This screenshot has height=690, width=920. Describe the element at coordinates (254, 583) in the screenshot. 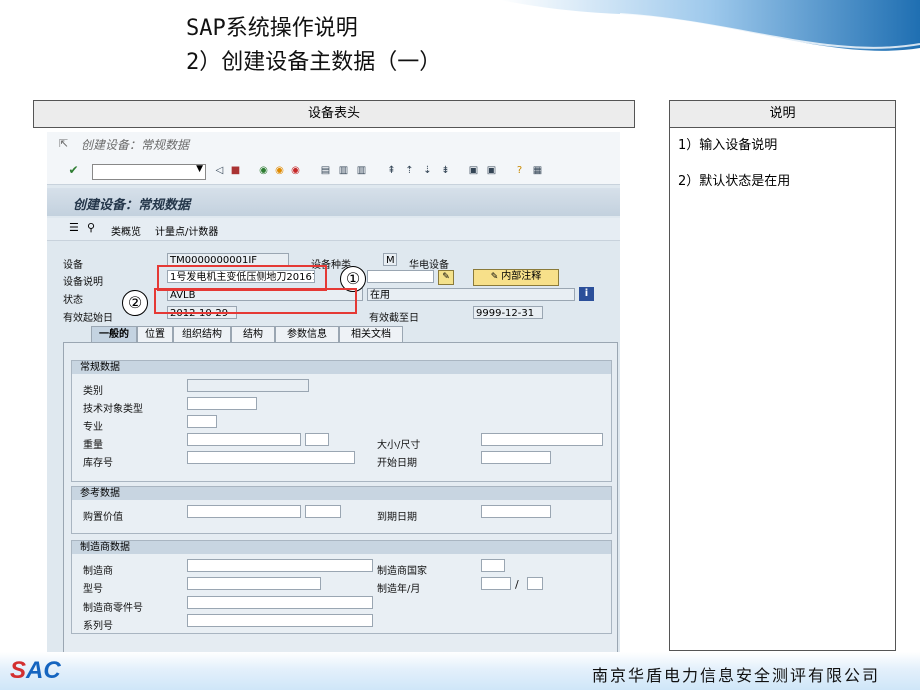

I see `model-input` at that location.